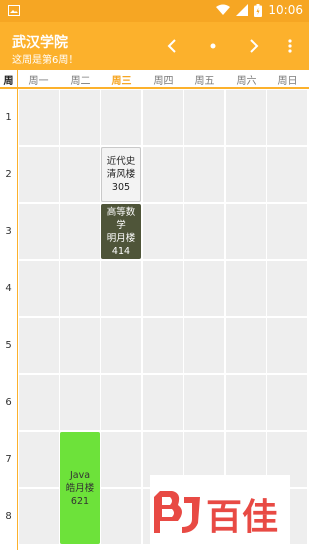 This screenshot has height=550, width=320. I want to click on signal-icon, so click(242, 10).